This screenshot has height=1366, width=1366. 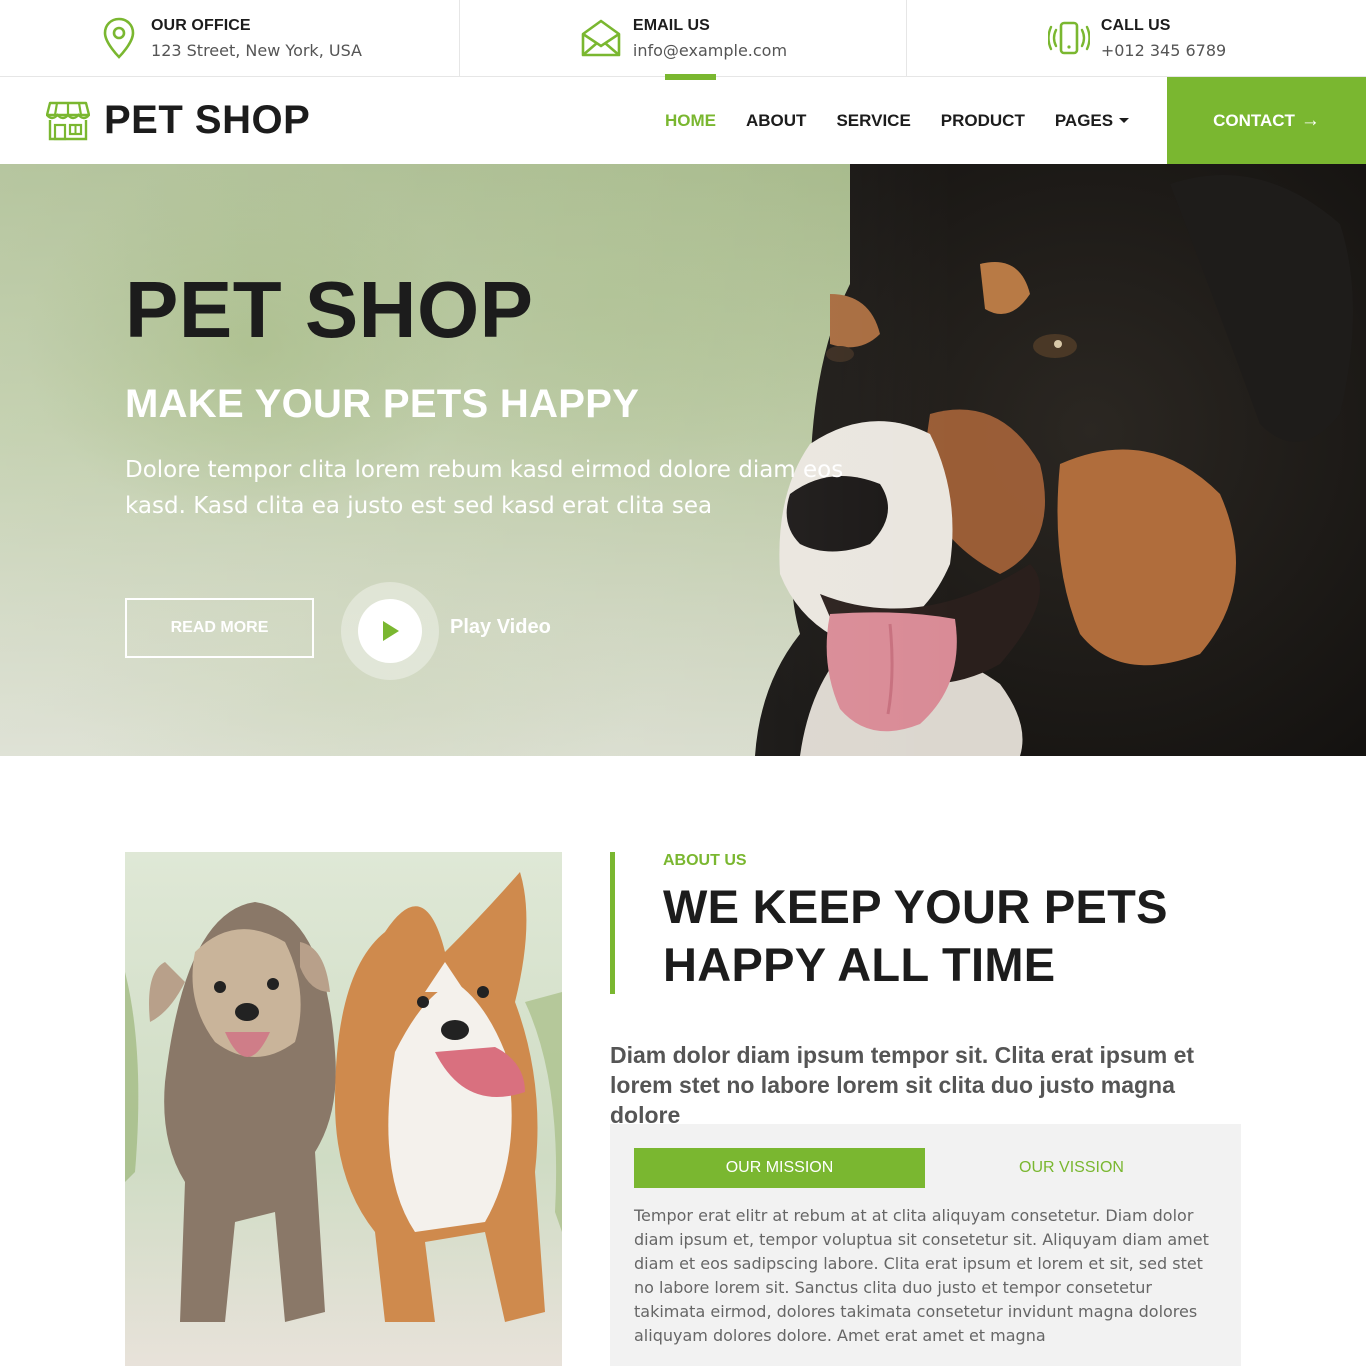 What do you see at coordinates (705, 860) in the screenshot?
I see `about-kicker: ABOUT US` at bounding box center [705, 860].